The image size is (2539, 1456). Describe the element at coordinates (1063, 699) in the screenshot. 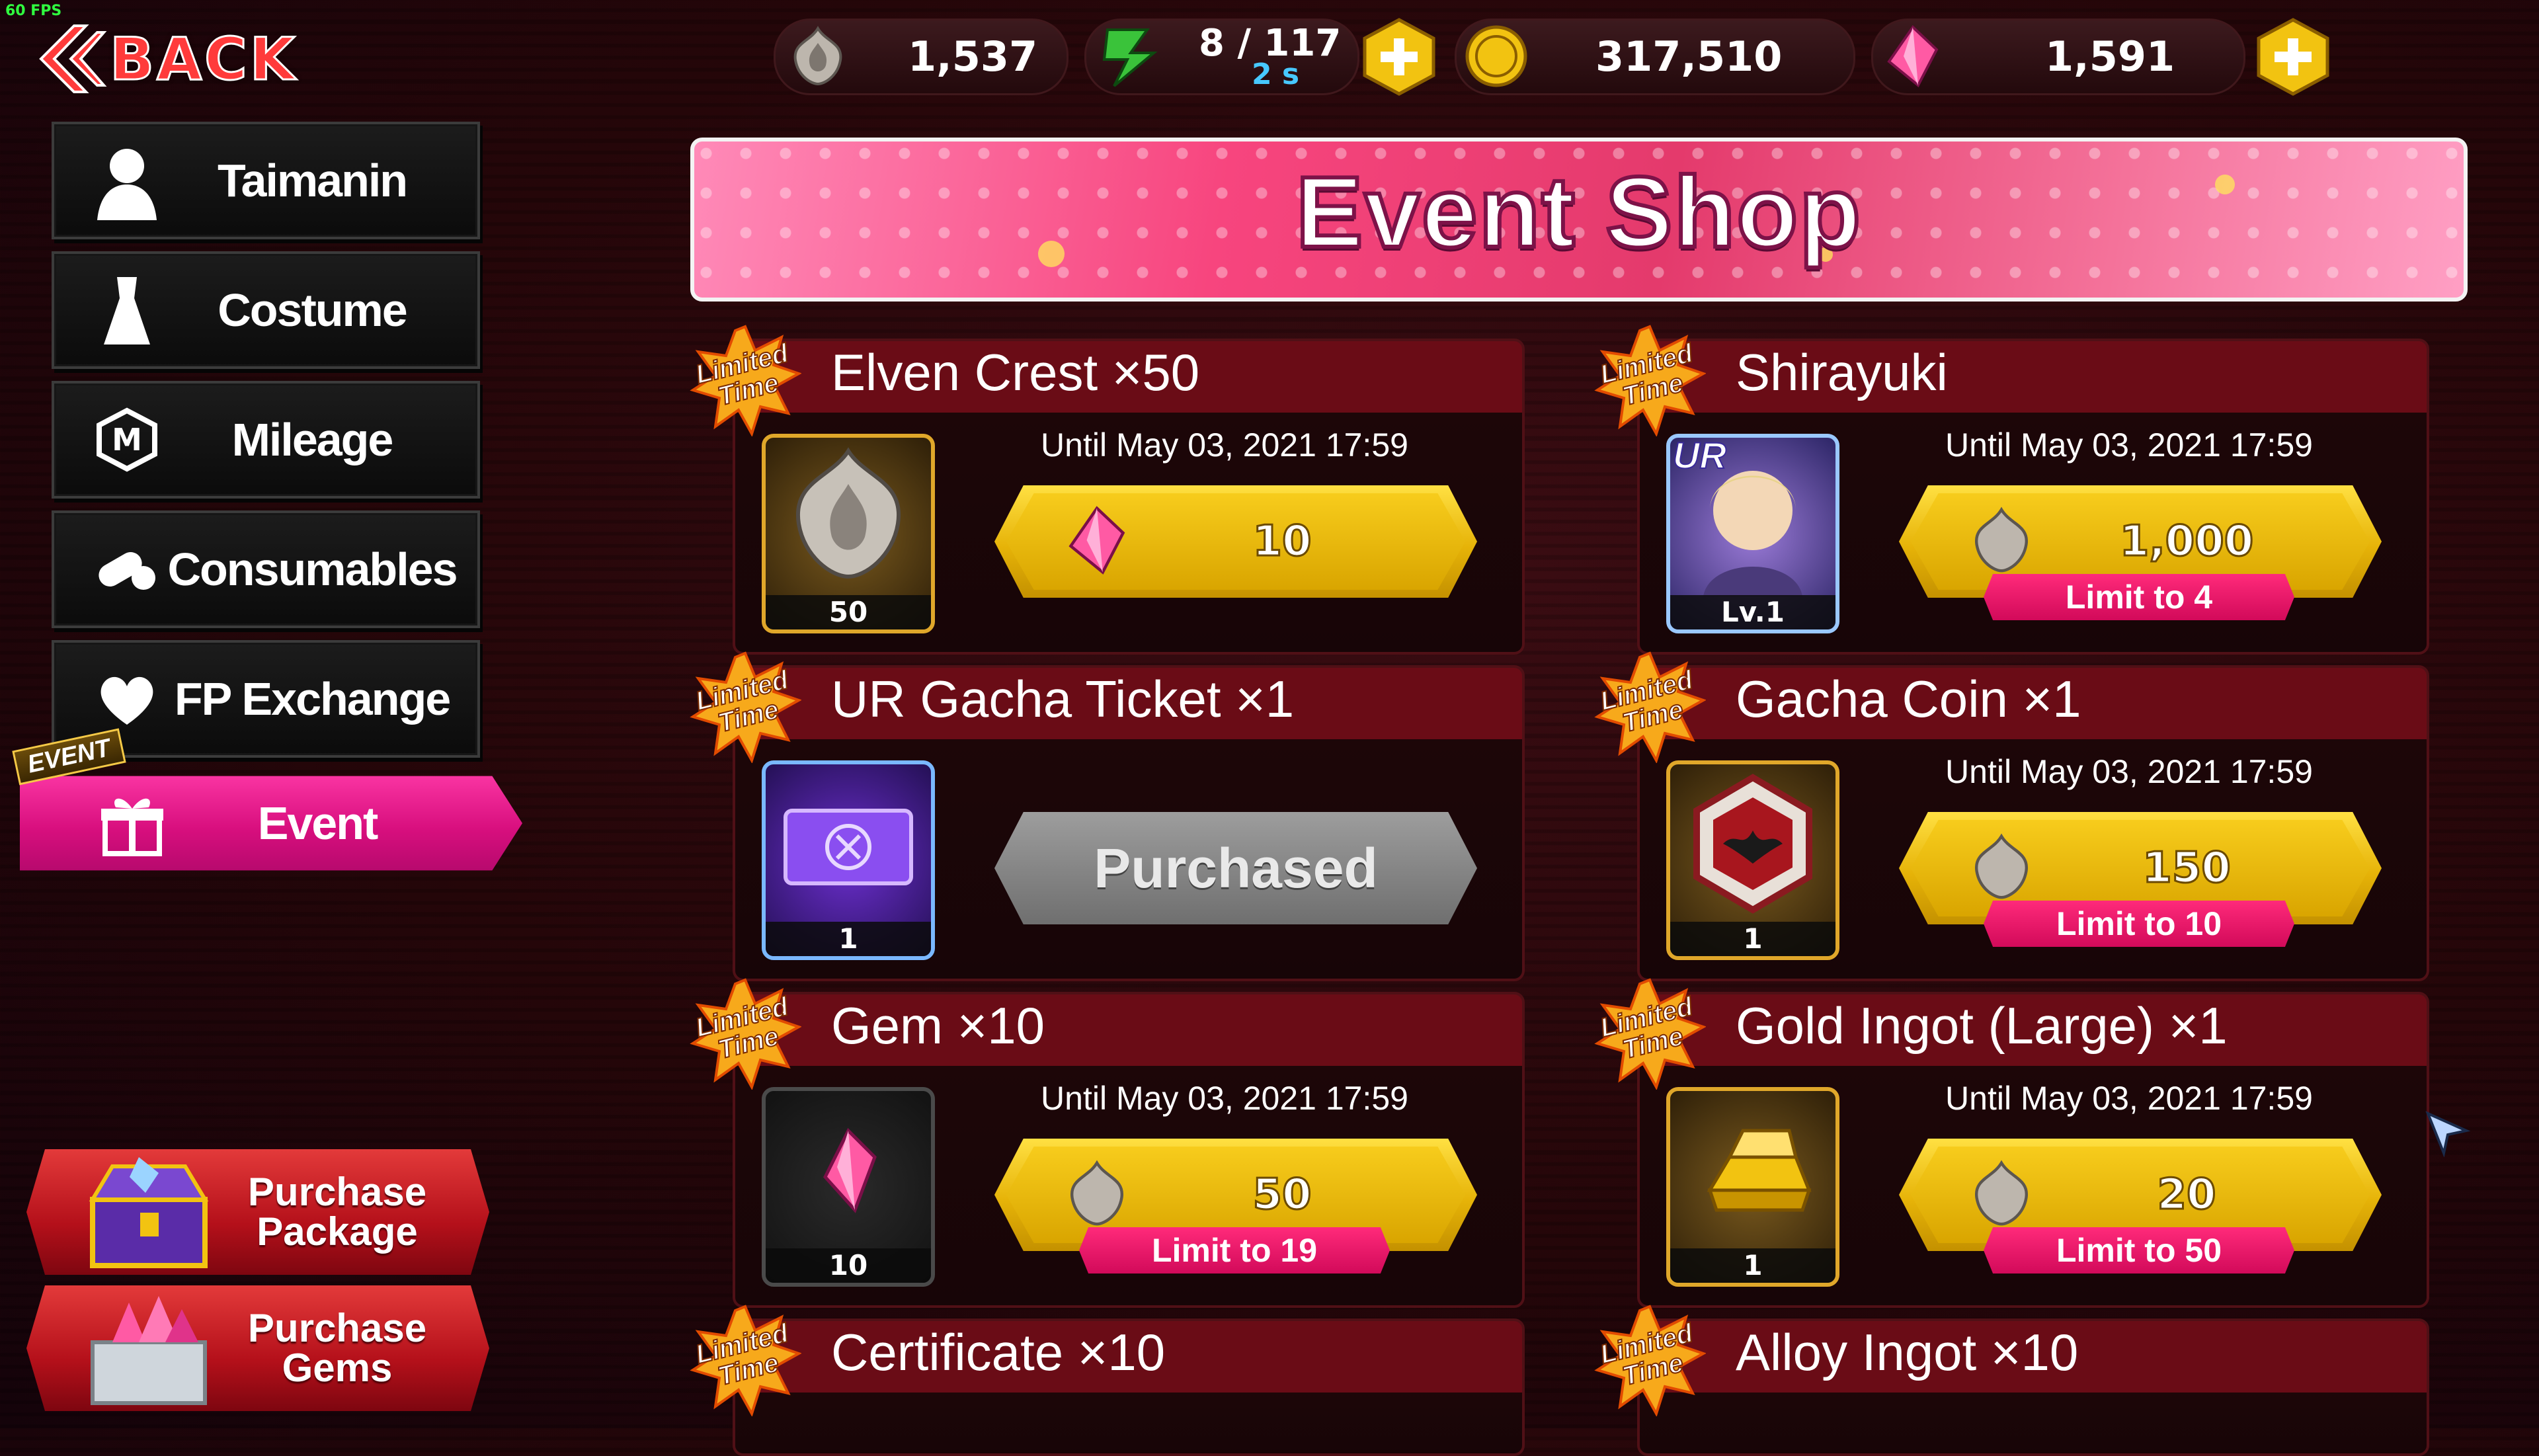

I see `item-name: UR Gacha Ticket ×1` at that location.